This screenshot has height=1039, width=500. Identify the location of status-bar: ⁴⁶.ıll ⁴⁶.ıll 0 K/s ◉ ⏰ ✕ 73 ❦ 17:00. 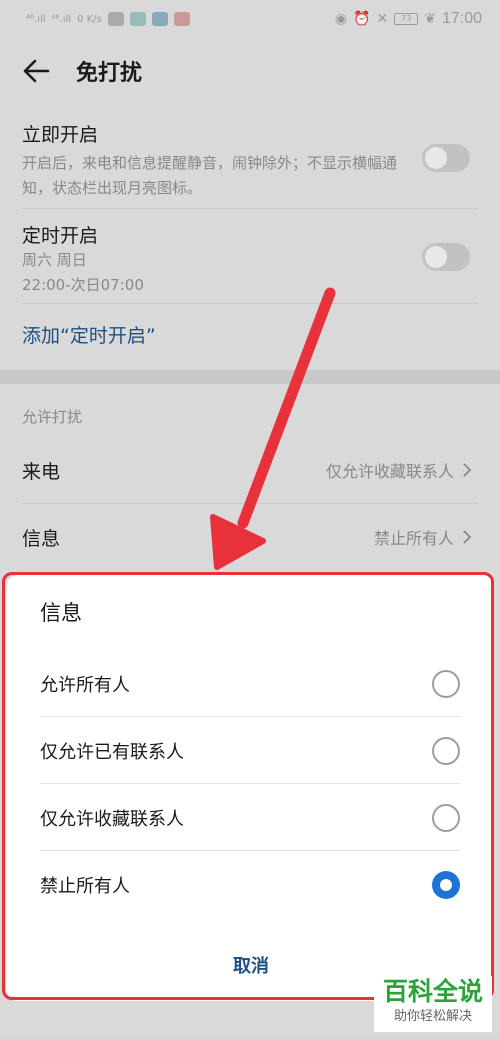
(250, 19).